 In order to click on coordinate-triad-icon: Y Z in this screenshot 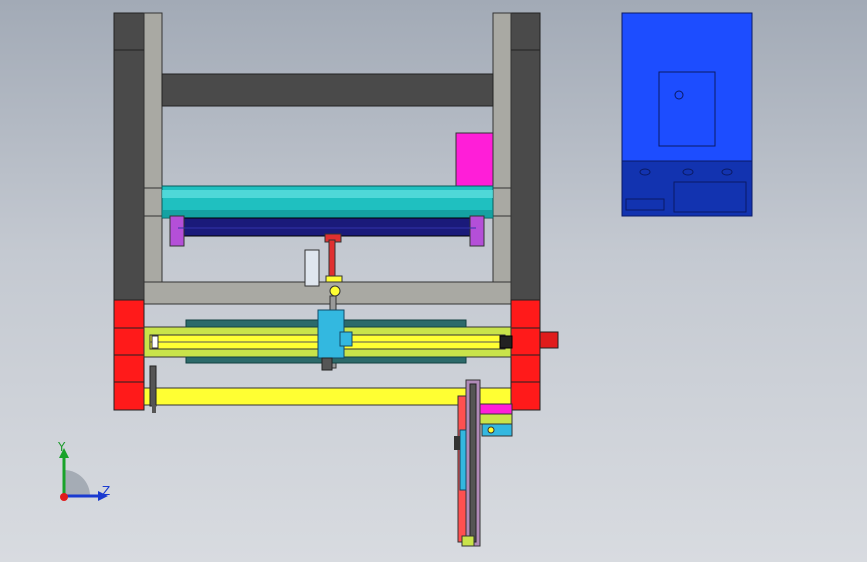, I will do `click(80, 476)`.